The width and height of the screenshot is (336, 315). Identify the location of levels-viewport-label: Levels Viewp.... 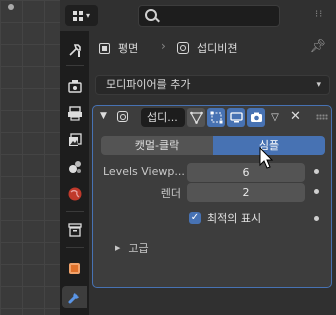
(144, 171).